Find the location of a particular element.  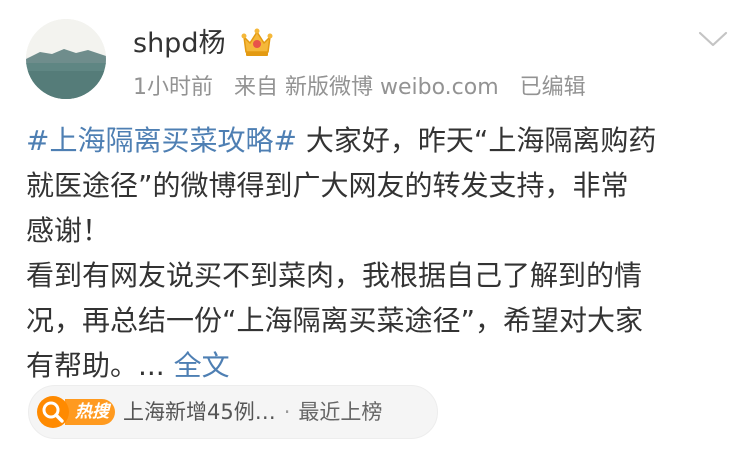

content-line-1: #上海隔离买菜攻略# 大家好，昨天“上海隔离购药 is located at coordinates (376, 140).